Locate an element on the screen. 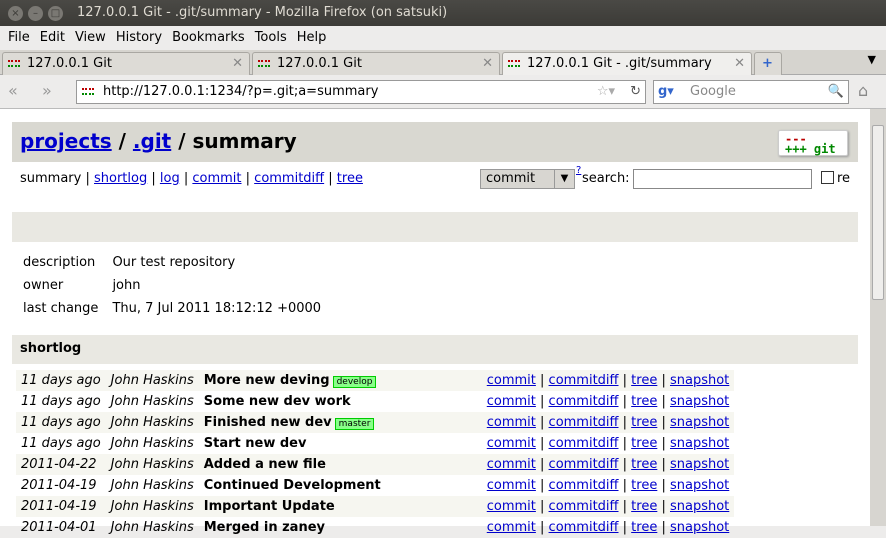  menu-edit: Edit is located at coordinates (52, 37).